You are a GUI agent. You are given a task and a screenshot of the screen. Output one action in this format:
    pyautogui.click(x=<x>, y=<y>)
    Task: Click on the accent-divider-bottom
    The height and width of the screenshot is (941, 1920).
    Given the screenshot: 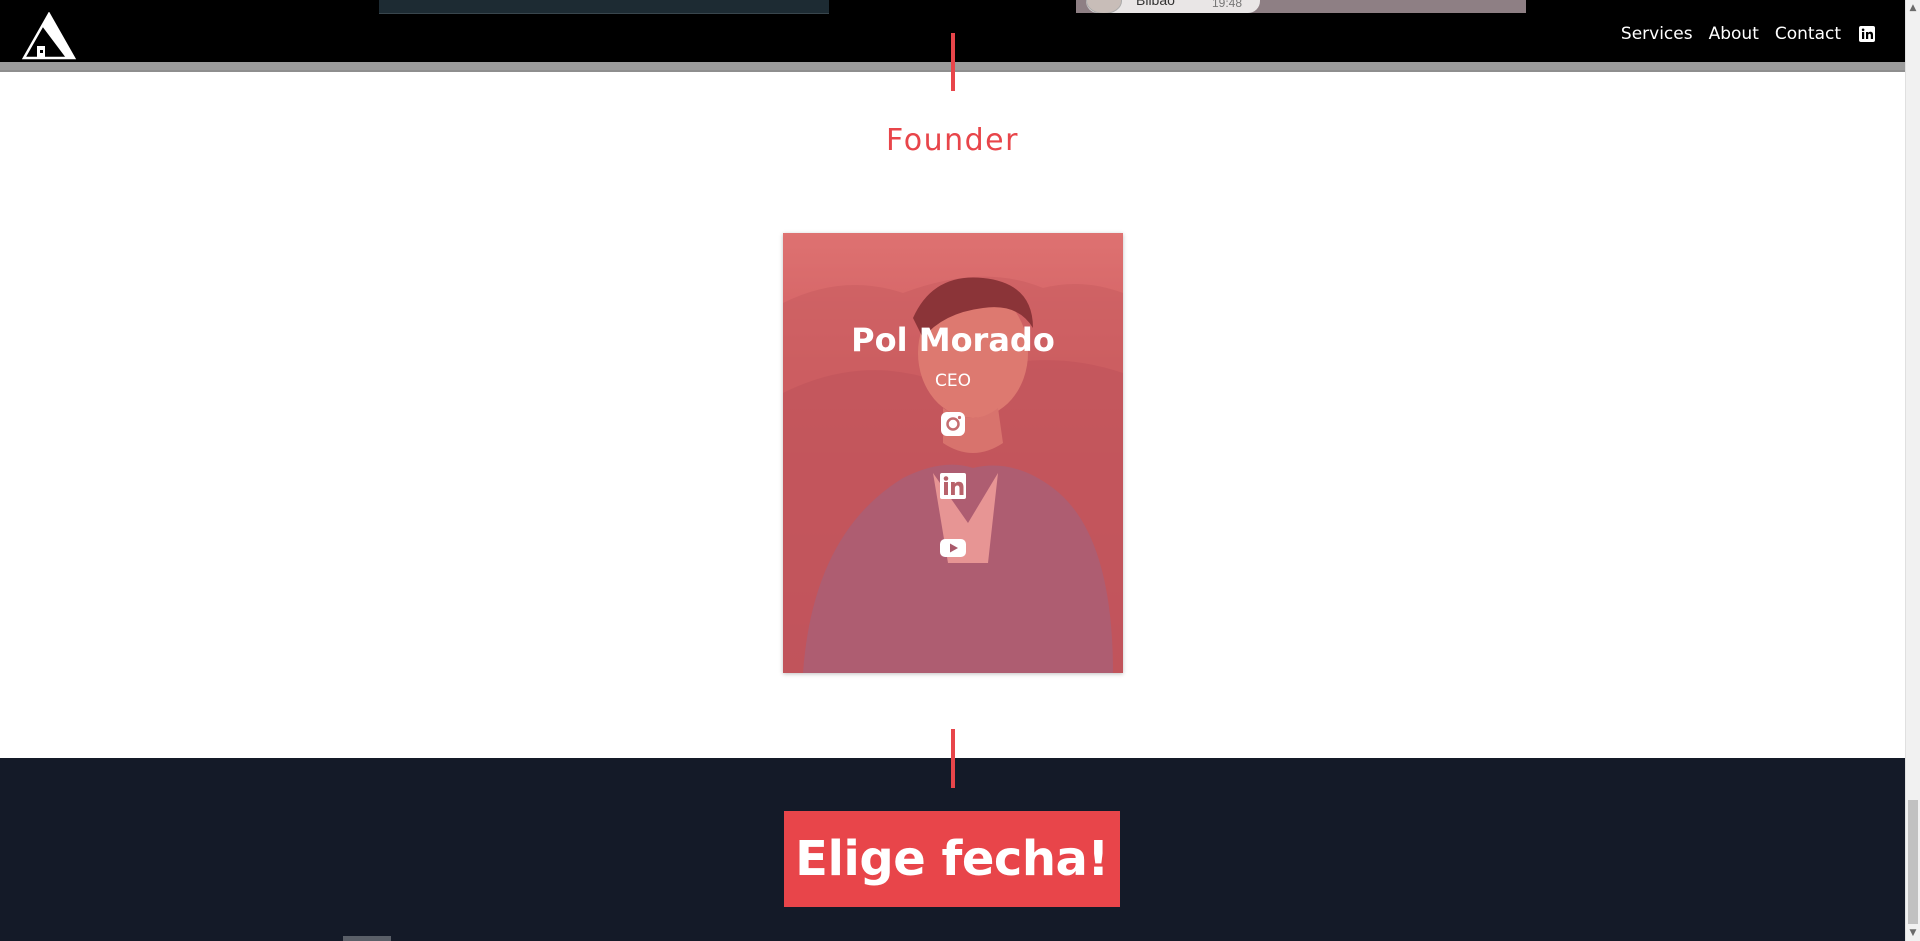 What is the action you would take?
    pyautogui.click(x=953, y=758)
    